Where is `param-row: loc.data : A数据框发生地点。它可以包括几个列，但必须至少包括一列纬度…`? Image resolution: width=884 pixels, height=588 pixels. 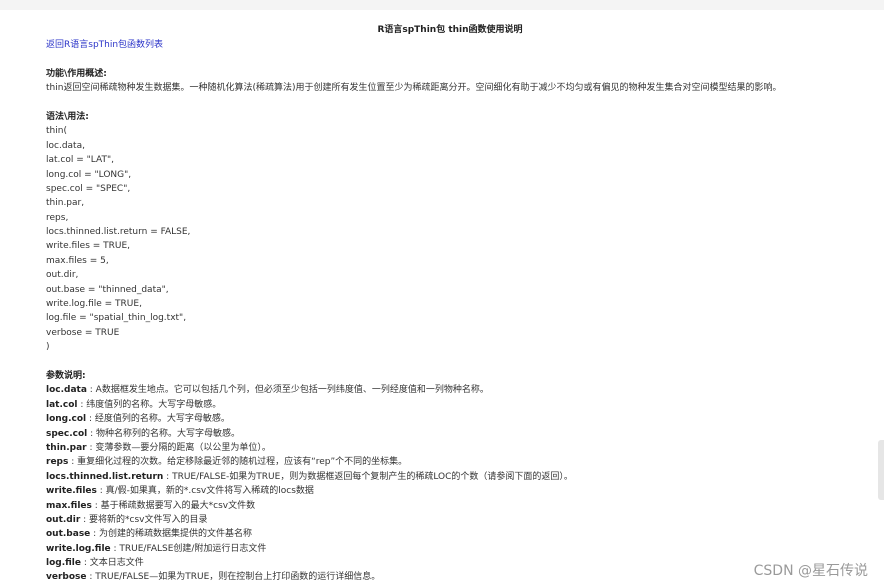 param-row: loc.data : A数据框发生地点。它可以包括几个列，但必须至少包括一列纬度… is located at coordinates (461, 390).